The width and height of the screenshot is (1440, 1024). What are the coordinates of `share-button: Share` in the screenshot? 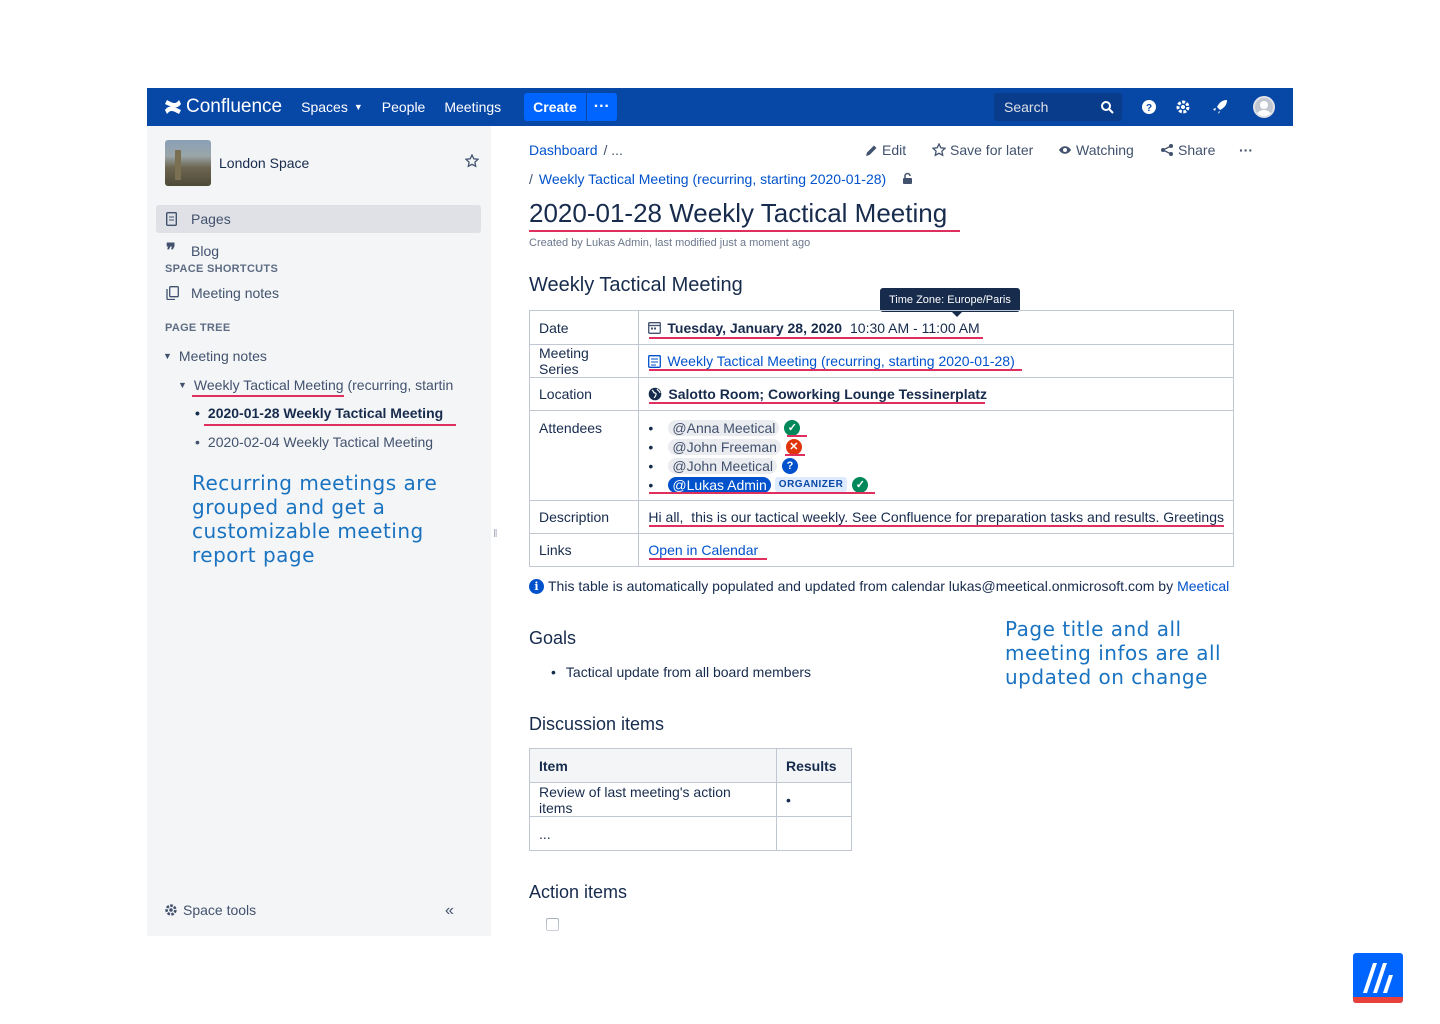 It's located at (1187, 150).